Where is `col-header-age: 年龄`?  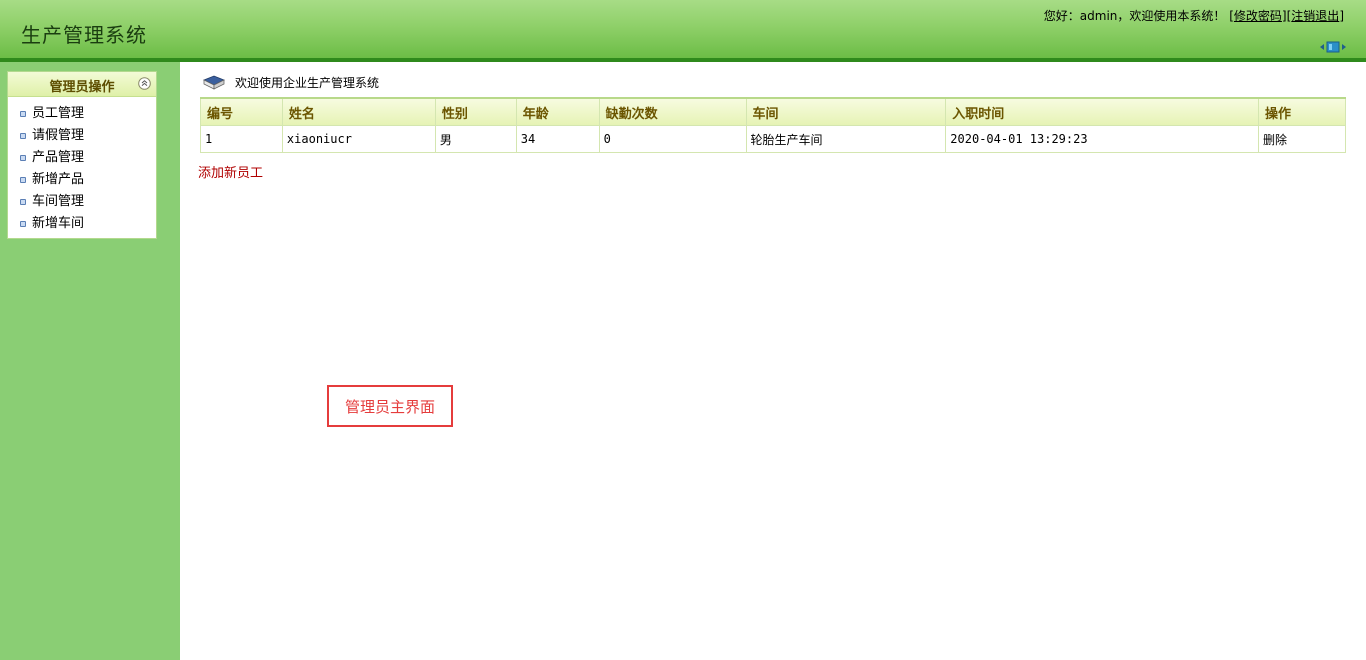 col-header-age: 年龄 is located at coordinates (557, 111).